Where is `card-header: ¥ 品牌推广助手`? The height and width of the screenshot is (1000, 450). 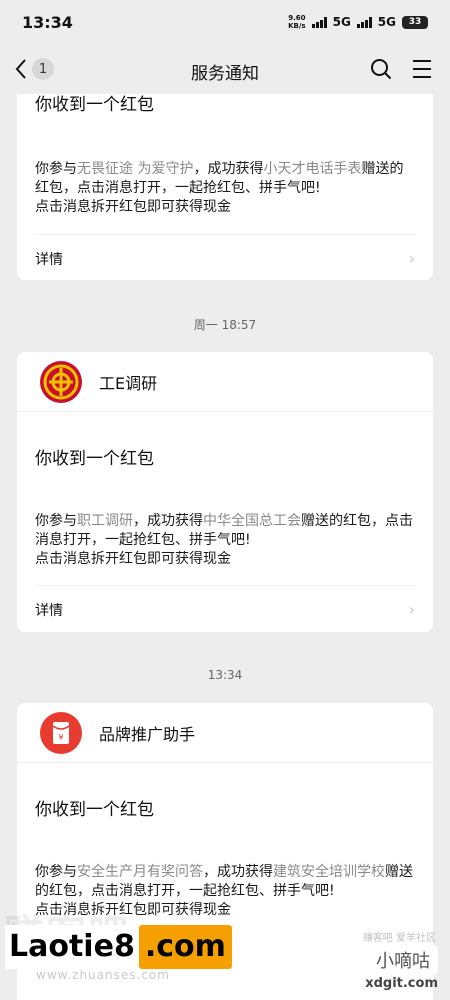
card-header: ¥ 品牌推广助手 is located at coordinates (225, 733).